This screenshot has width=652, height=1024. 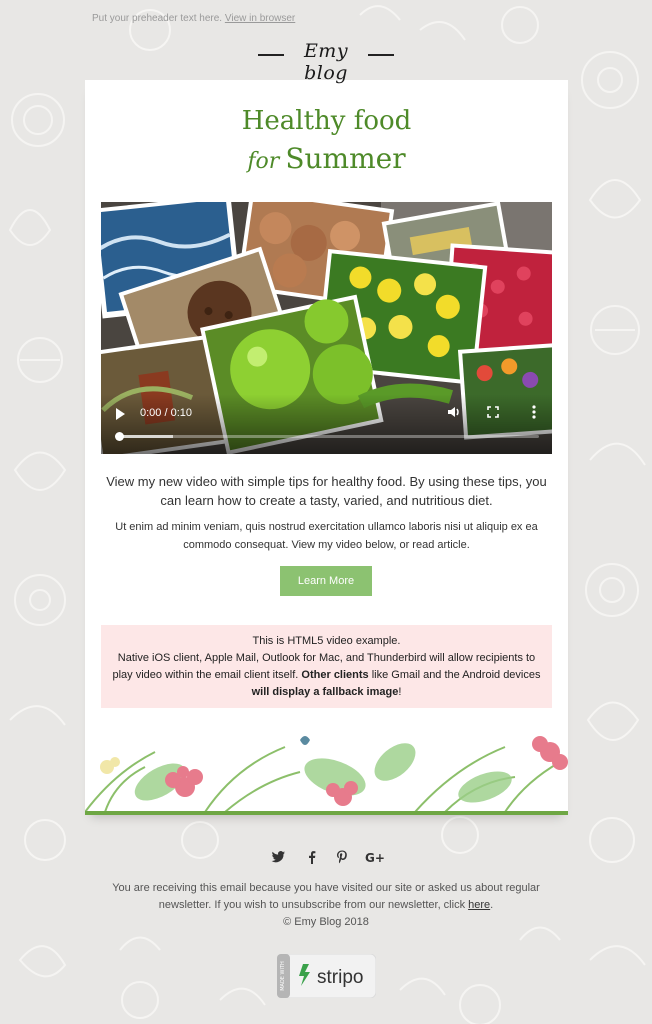 I want to click on stripo-label: stripo, so click(x=340, y=977).